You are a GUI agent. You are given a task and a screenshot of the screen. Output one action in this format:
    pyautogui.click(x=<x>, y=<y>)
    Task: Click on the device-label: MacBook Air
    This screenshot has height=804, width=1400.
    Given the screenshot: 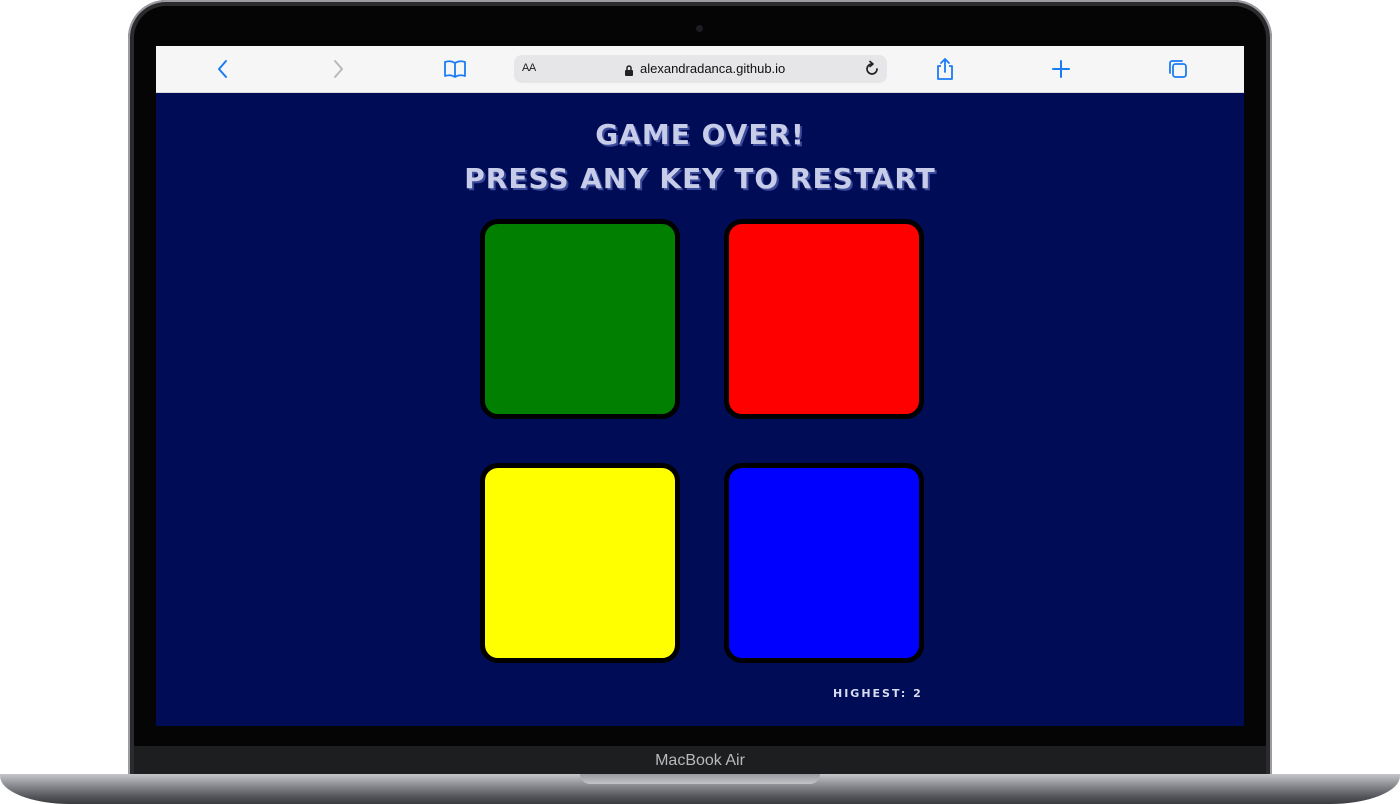 What is the action you would take?
    pyautogui.click(x=700, y=760)
    